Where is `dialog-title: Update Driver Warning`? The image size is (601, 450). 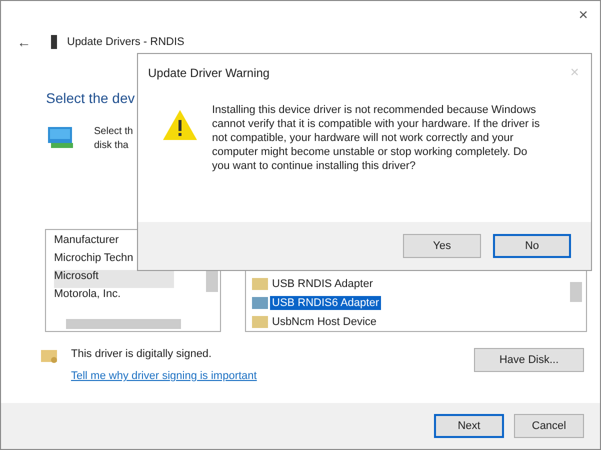 dialog-title: Update Driver Warning is located at coordinates (209, 73).